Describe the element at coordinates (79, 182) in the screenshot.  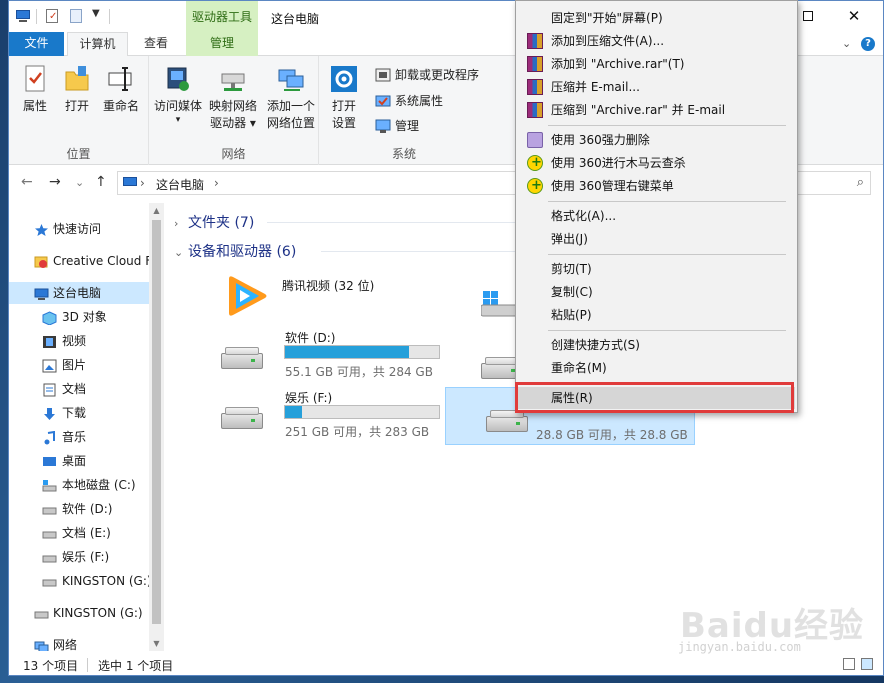
I see `recent-locations-dropdown: ⌄` at that location.